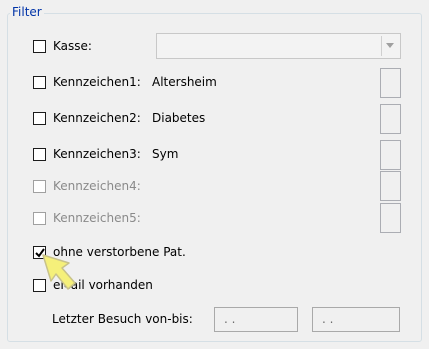  I want to click on kennzeichen2-field, so click(390, 119).